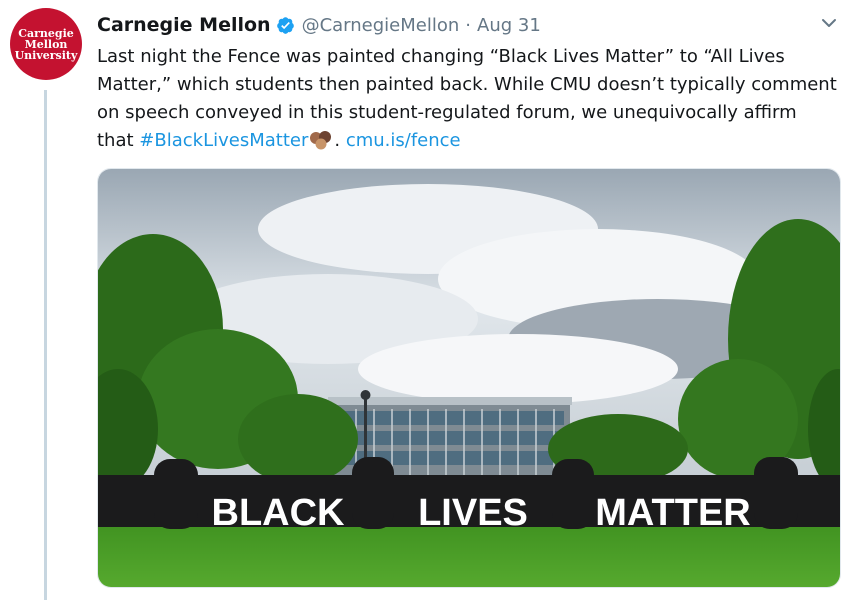 This screenshot has width=864, height=600. Describe the element at coordinates (673, 513) in the screenshot. I see `fence-word-3: MATTER` at that location.